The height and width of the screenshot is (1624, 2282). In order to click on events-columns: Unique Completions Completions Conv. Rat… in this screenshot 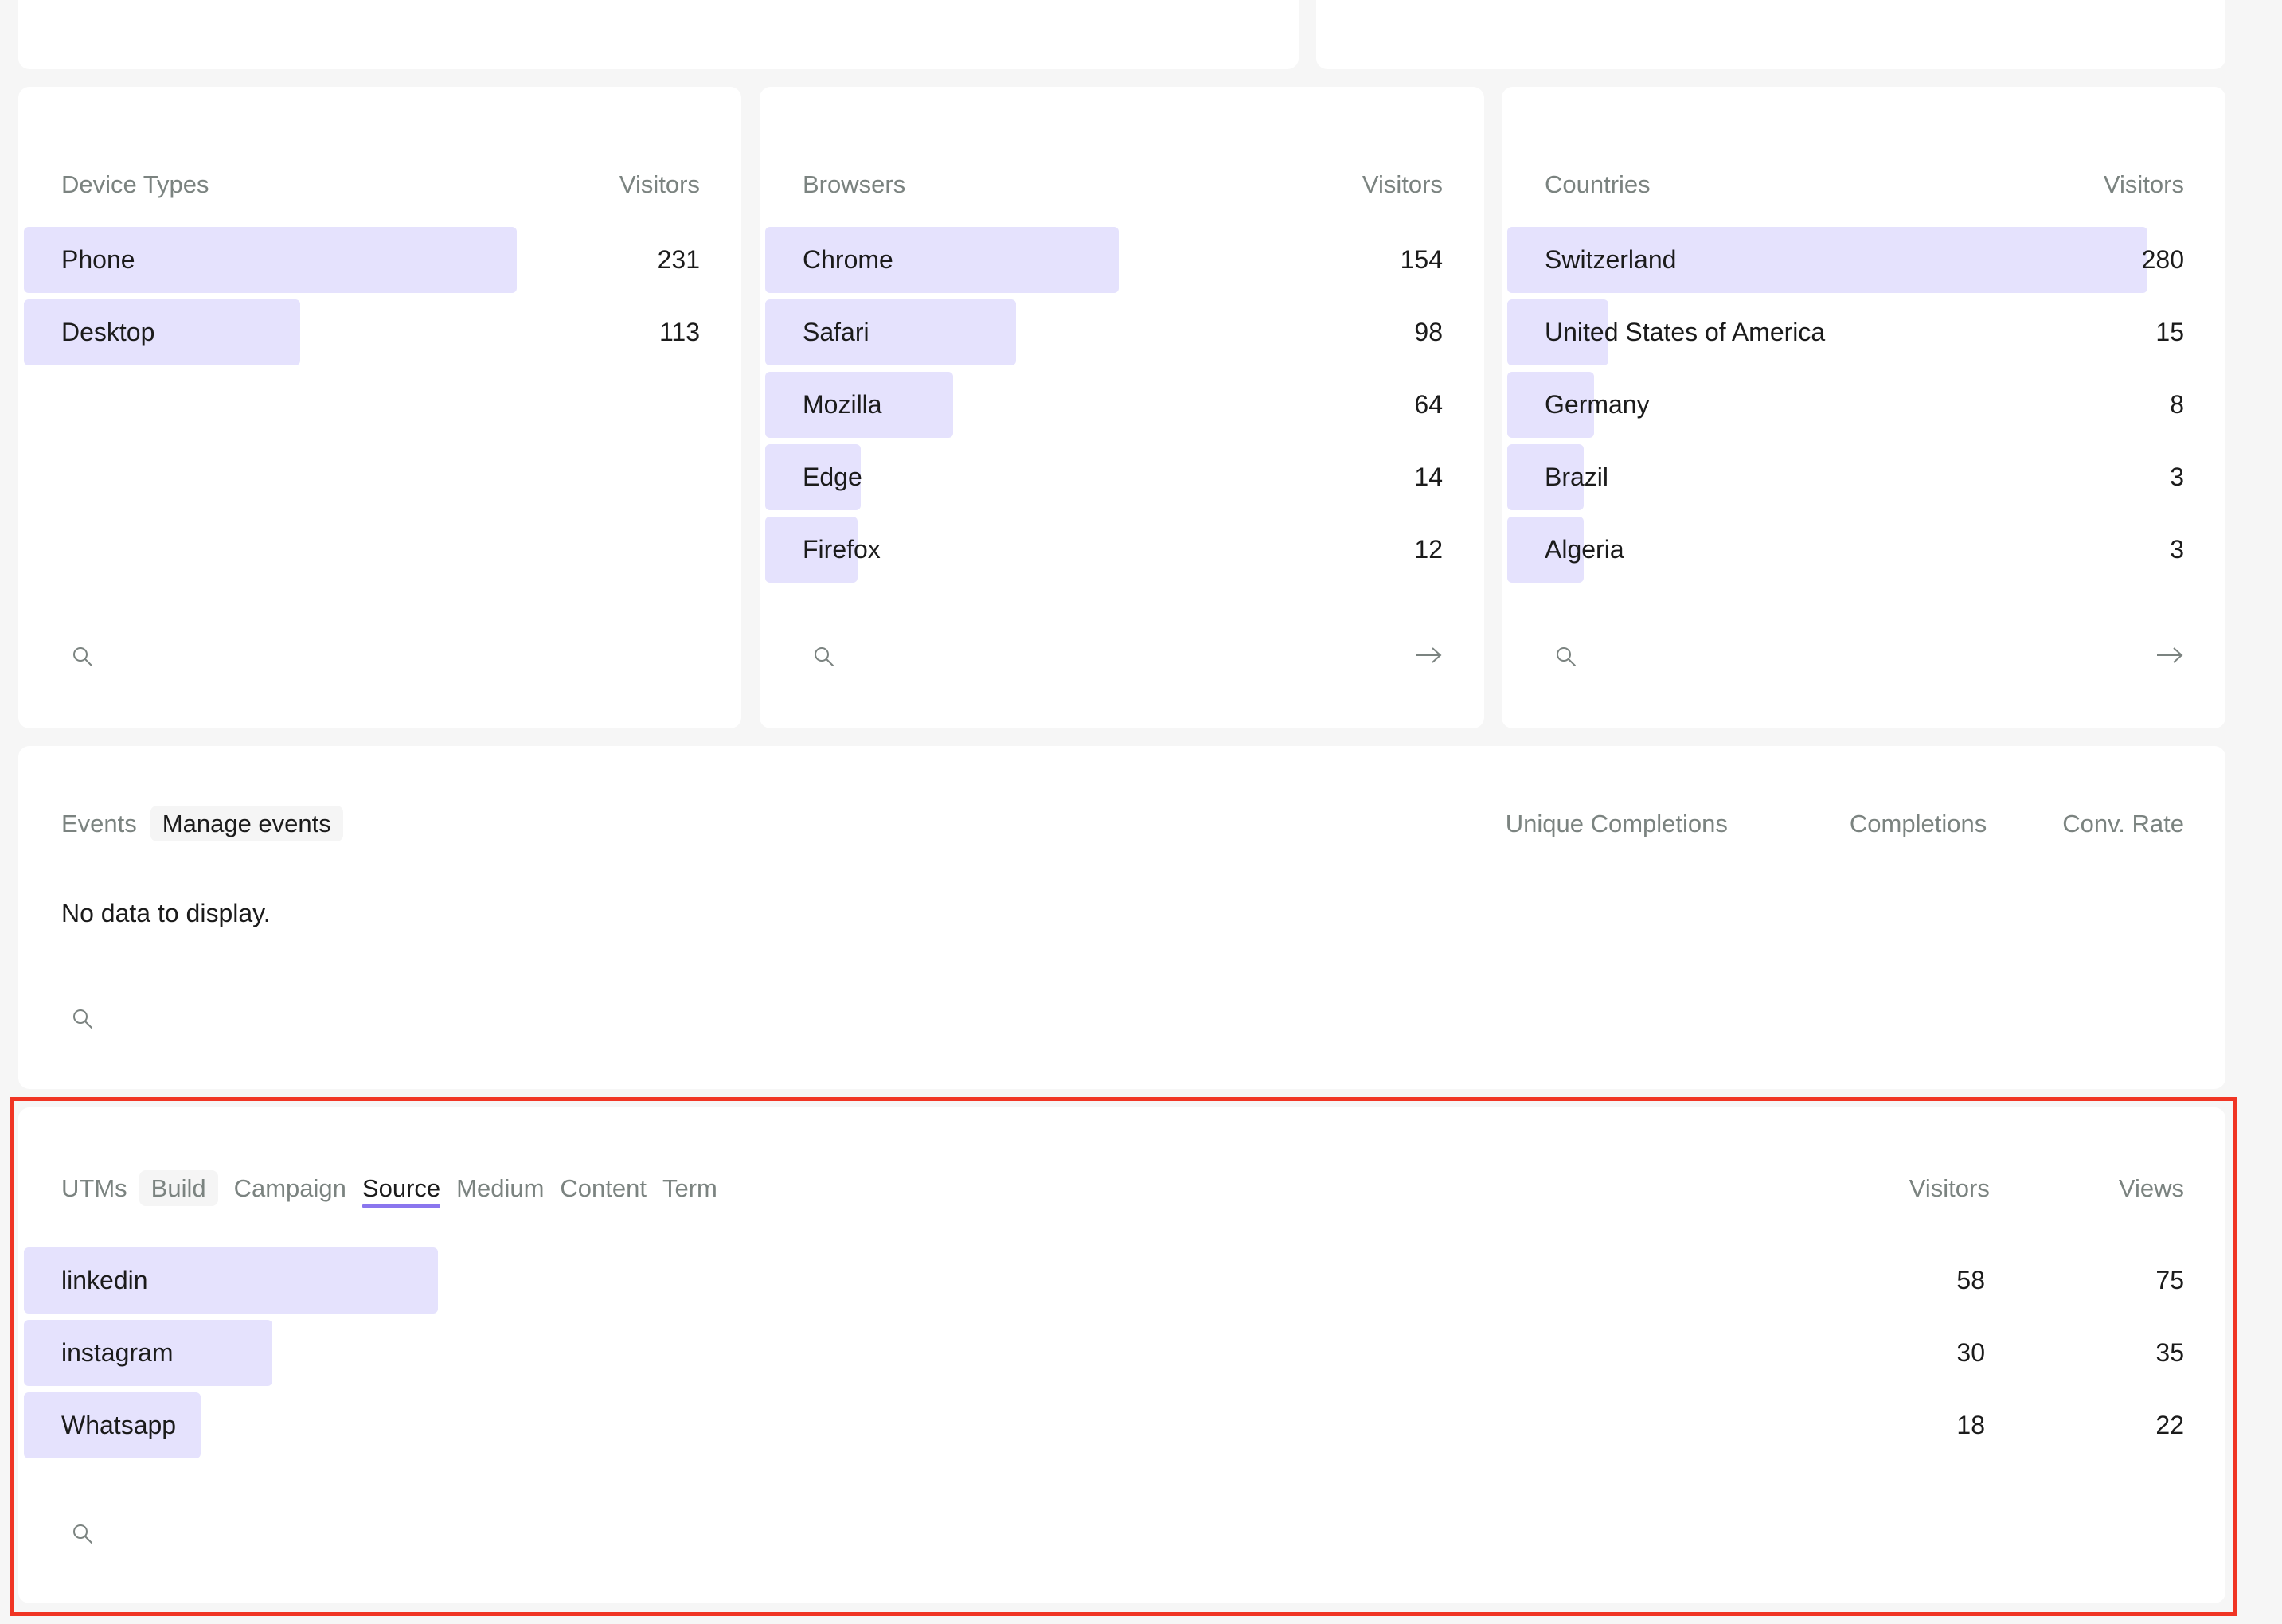, I will do `click(1845, 823)`.